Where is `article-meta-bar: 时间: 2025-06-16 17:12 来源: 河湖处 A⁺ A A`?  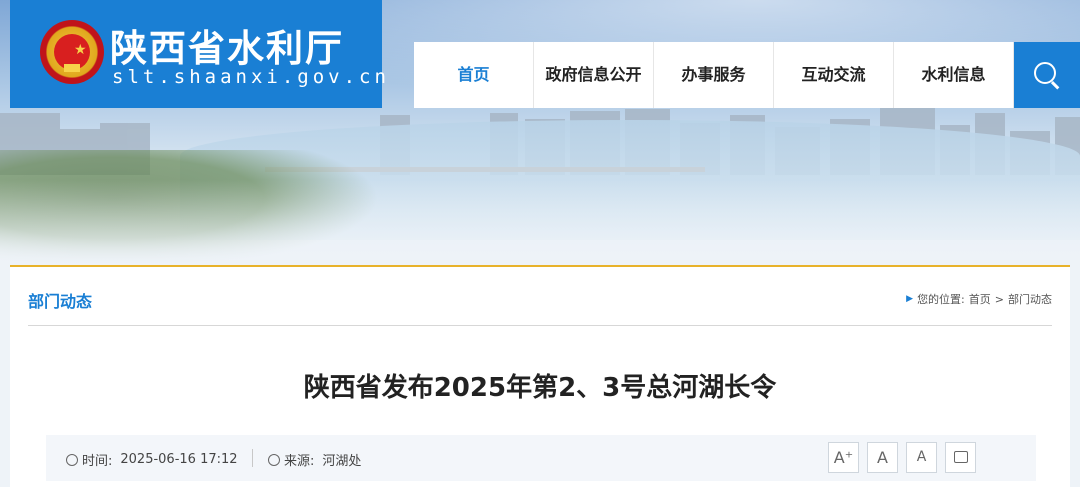
article-meta-bar: 时间: 2025-06-16 17:12 来源: 河湖处 A⁺ A A is located at coordinates (541, 458).